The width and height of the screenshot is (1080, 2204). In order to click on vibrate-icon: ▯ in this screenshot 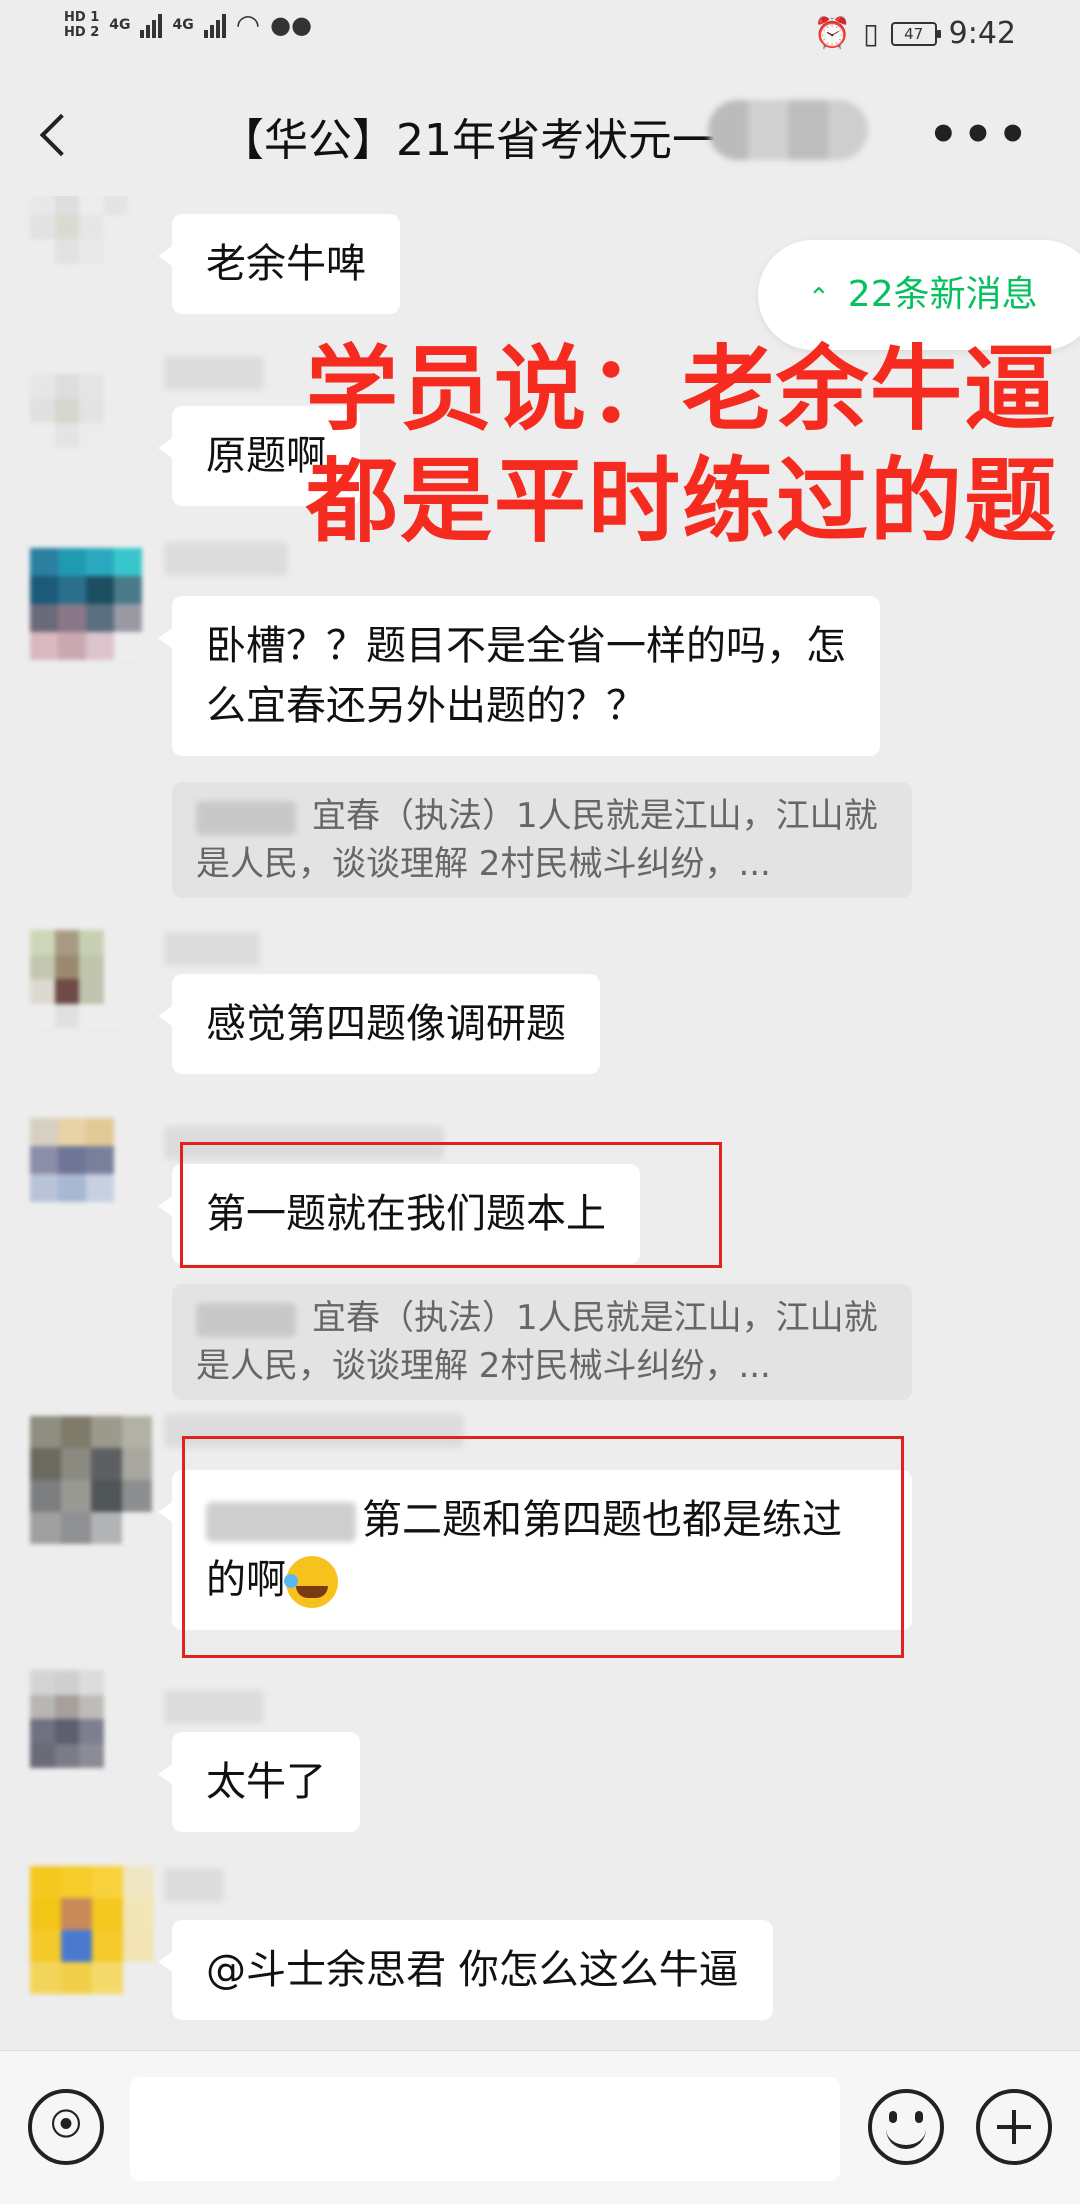, I will do `click(871, 33)`.